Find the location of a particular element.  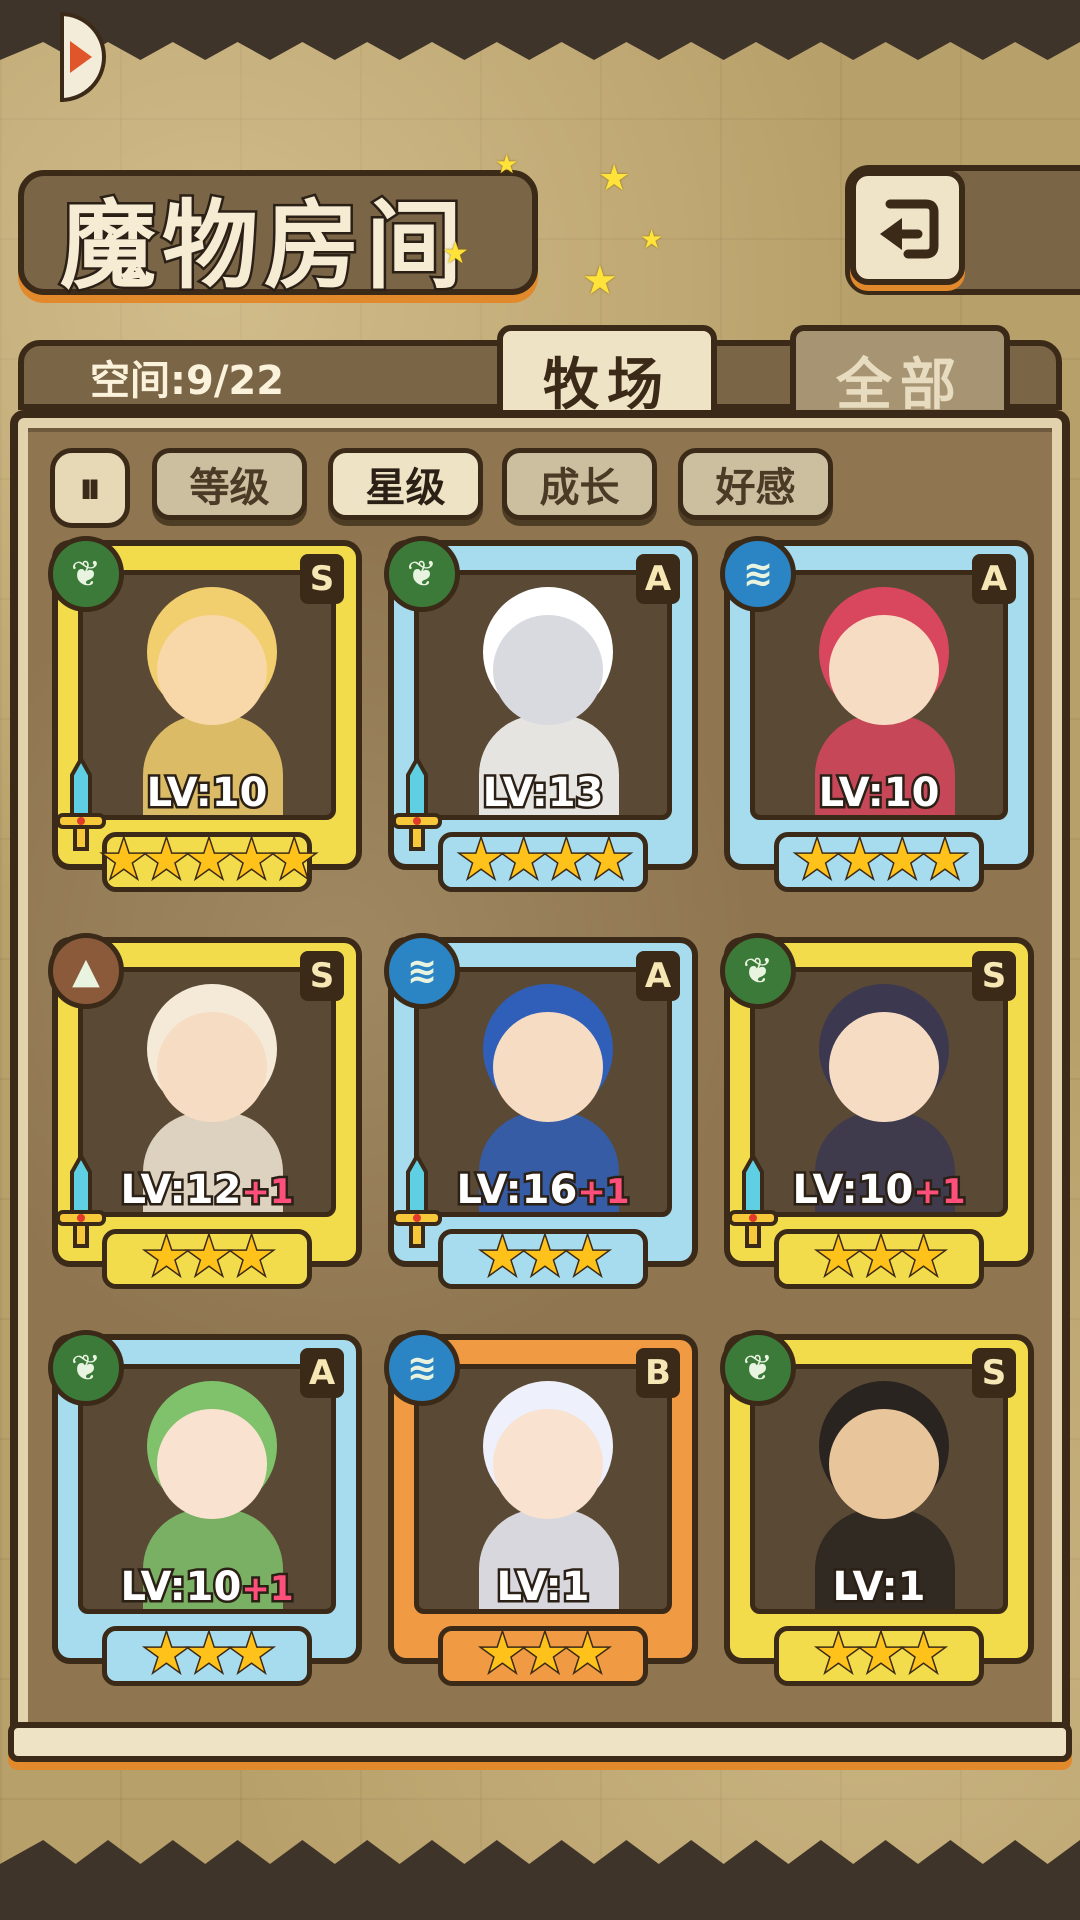

monster-card: ❦ S LV:1 ★★★ is located at coordinates (877, 1512).